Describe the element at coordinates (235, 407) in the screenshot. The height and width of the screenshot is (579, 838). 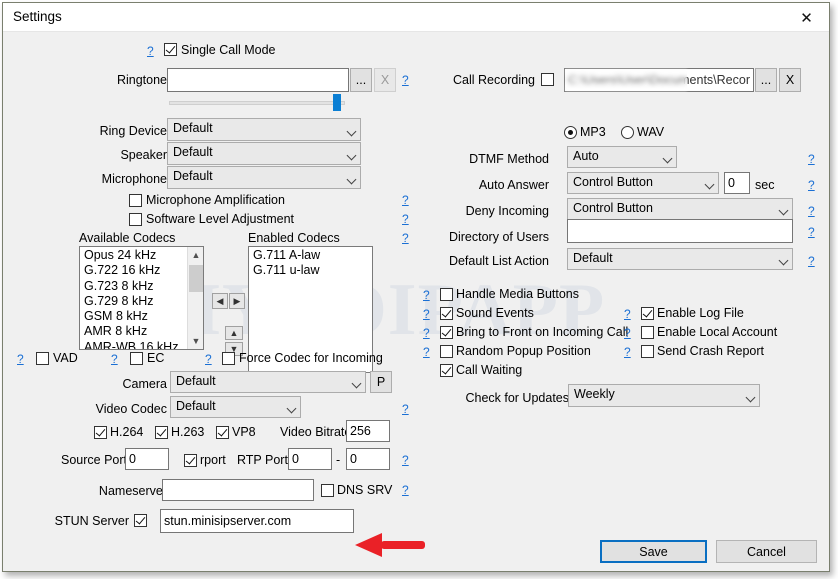
I see `video-codec-select: Default` at that location.